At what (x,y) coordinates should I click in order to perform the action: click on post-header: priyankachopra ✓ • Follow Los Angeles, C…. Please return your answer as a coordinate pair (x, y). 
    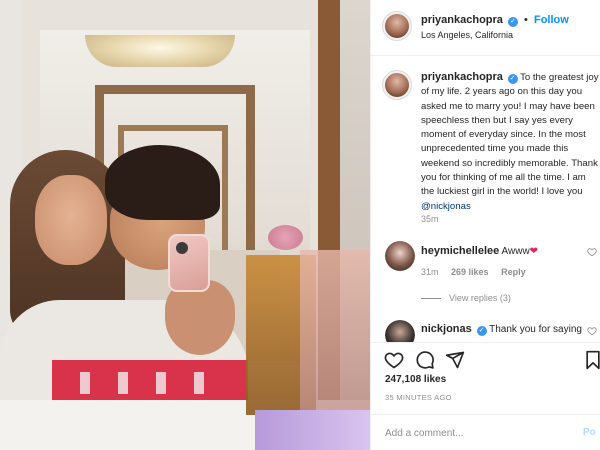
    Looking at the image, I should click on (485, 28).